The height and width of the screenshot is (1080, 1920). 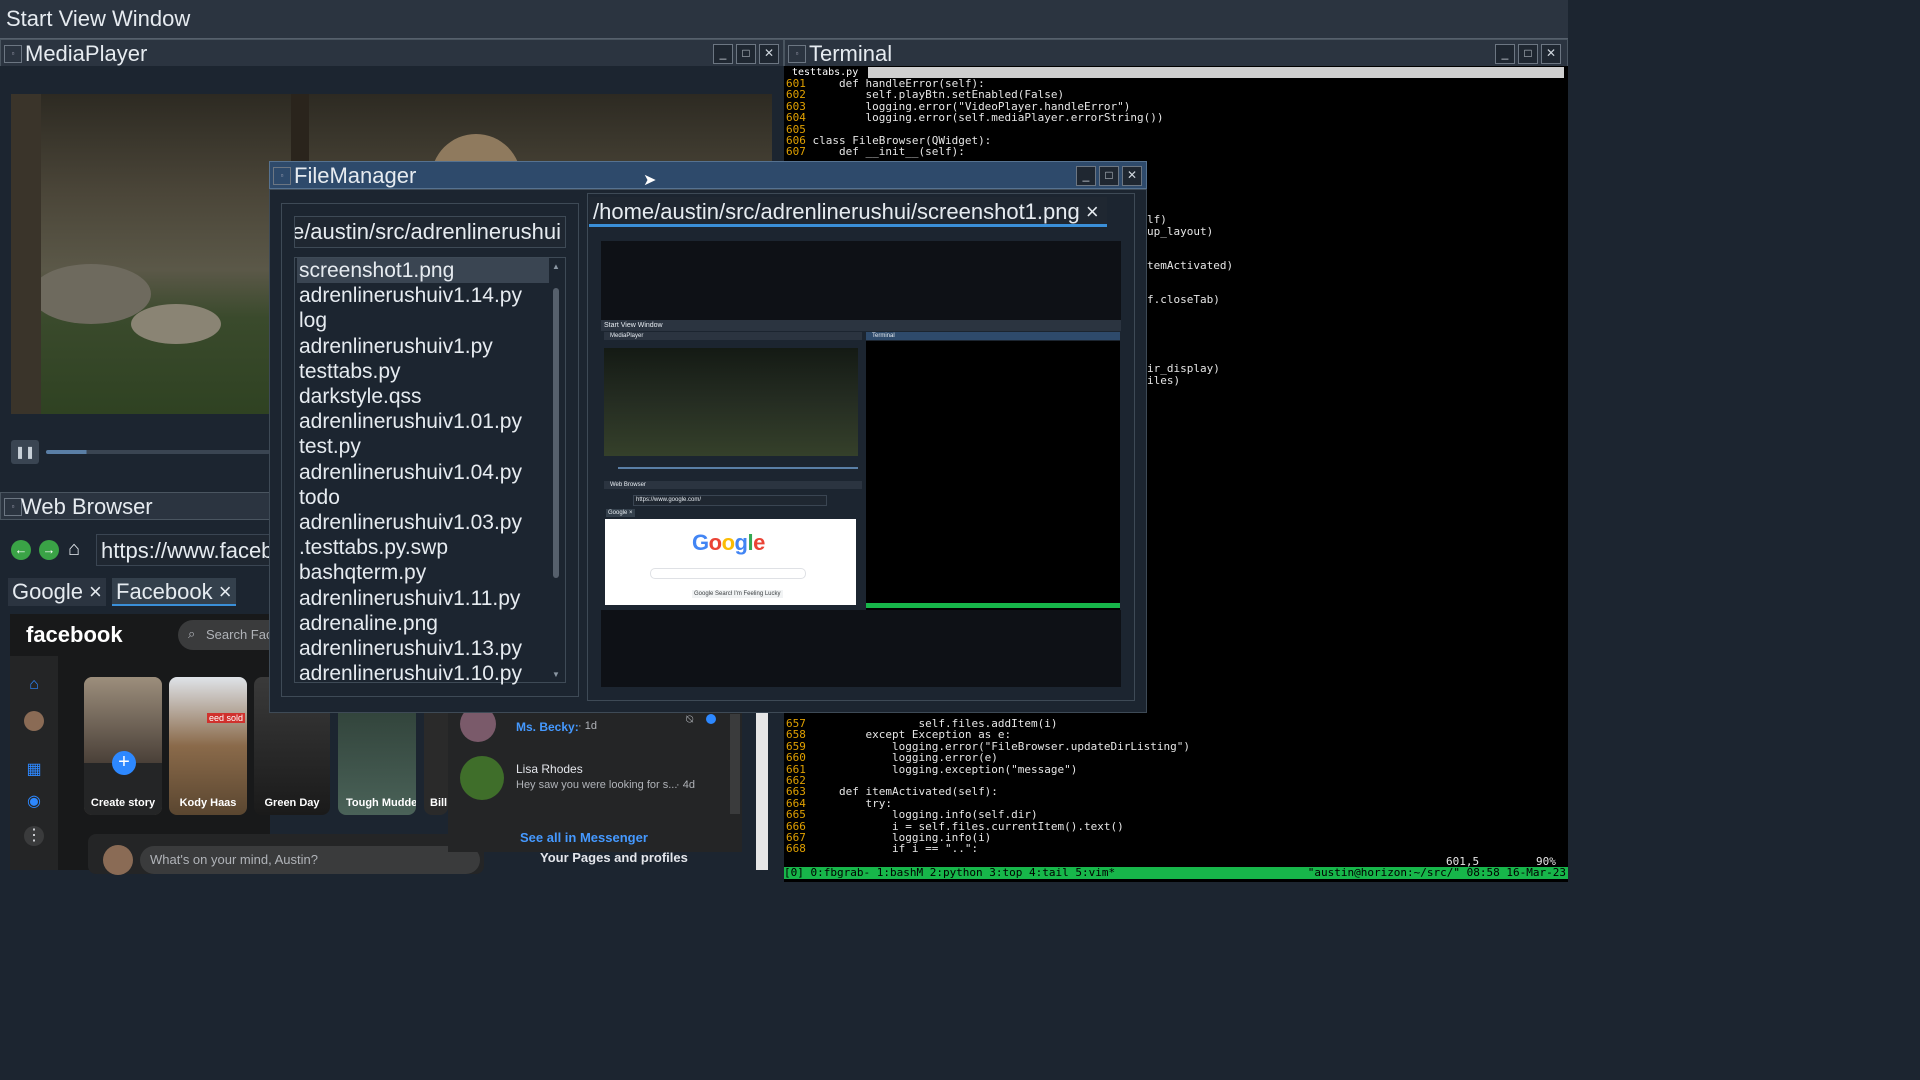 What do you see at coordinates (1183, 299) in the screenshot?
I see `code-fragment: f.closeTab)` at bounding box center [1183, 299].